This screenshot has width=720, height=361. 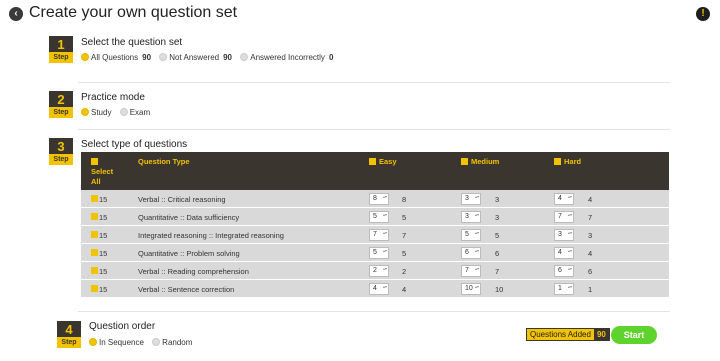 I want to click on step-3-title: Select type of questions, so click(x=134, y=144).